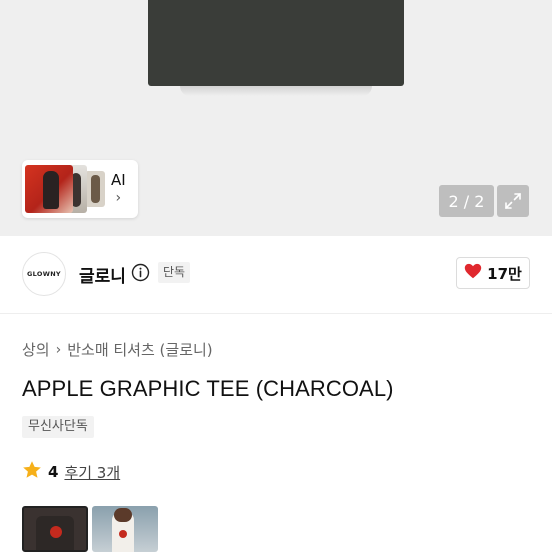 The image size is (552, 552). Describe the element at coordinates (53, 472) in the screenshot. I see `rating-value: 4` at that location.